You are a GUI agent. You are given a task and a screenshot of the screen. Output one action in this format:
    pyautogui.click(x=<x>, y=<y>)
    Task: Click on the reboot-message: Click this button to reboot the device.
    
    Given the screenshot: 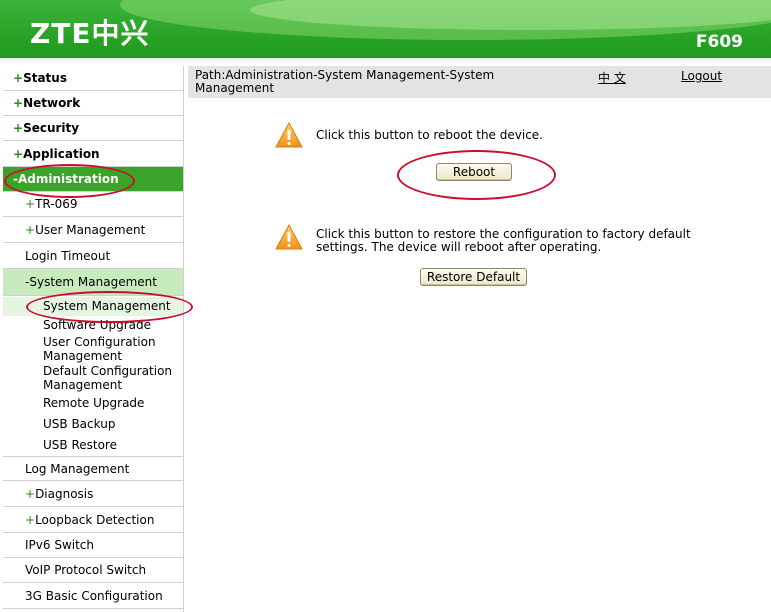 What is the action you would take?
    pyautogui.click(x=429, y=135)
    